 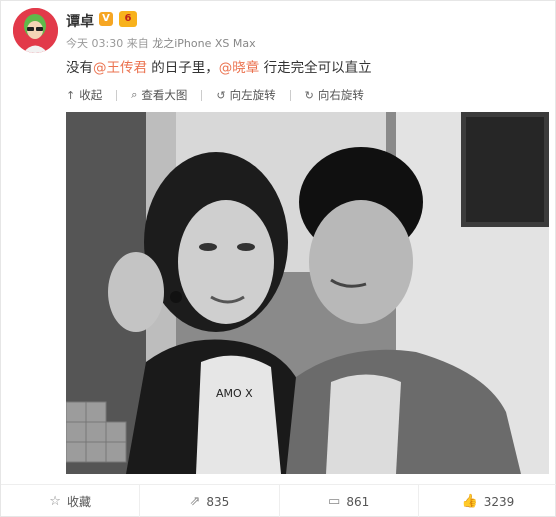 I want to click on rotate-left-label: 向左旋转, so click(x=252, y=95).